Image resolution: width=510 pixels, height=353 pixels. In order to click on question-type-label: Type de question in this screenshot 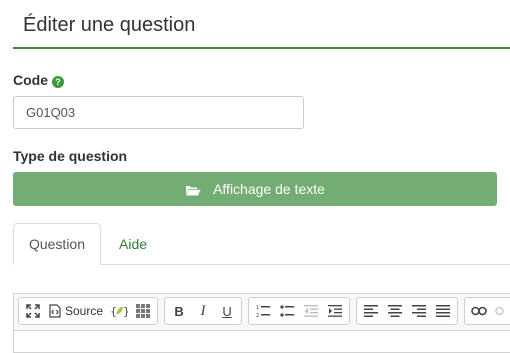, I will do `click(70, 156)`.